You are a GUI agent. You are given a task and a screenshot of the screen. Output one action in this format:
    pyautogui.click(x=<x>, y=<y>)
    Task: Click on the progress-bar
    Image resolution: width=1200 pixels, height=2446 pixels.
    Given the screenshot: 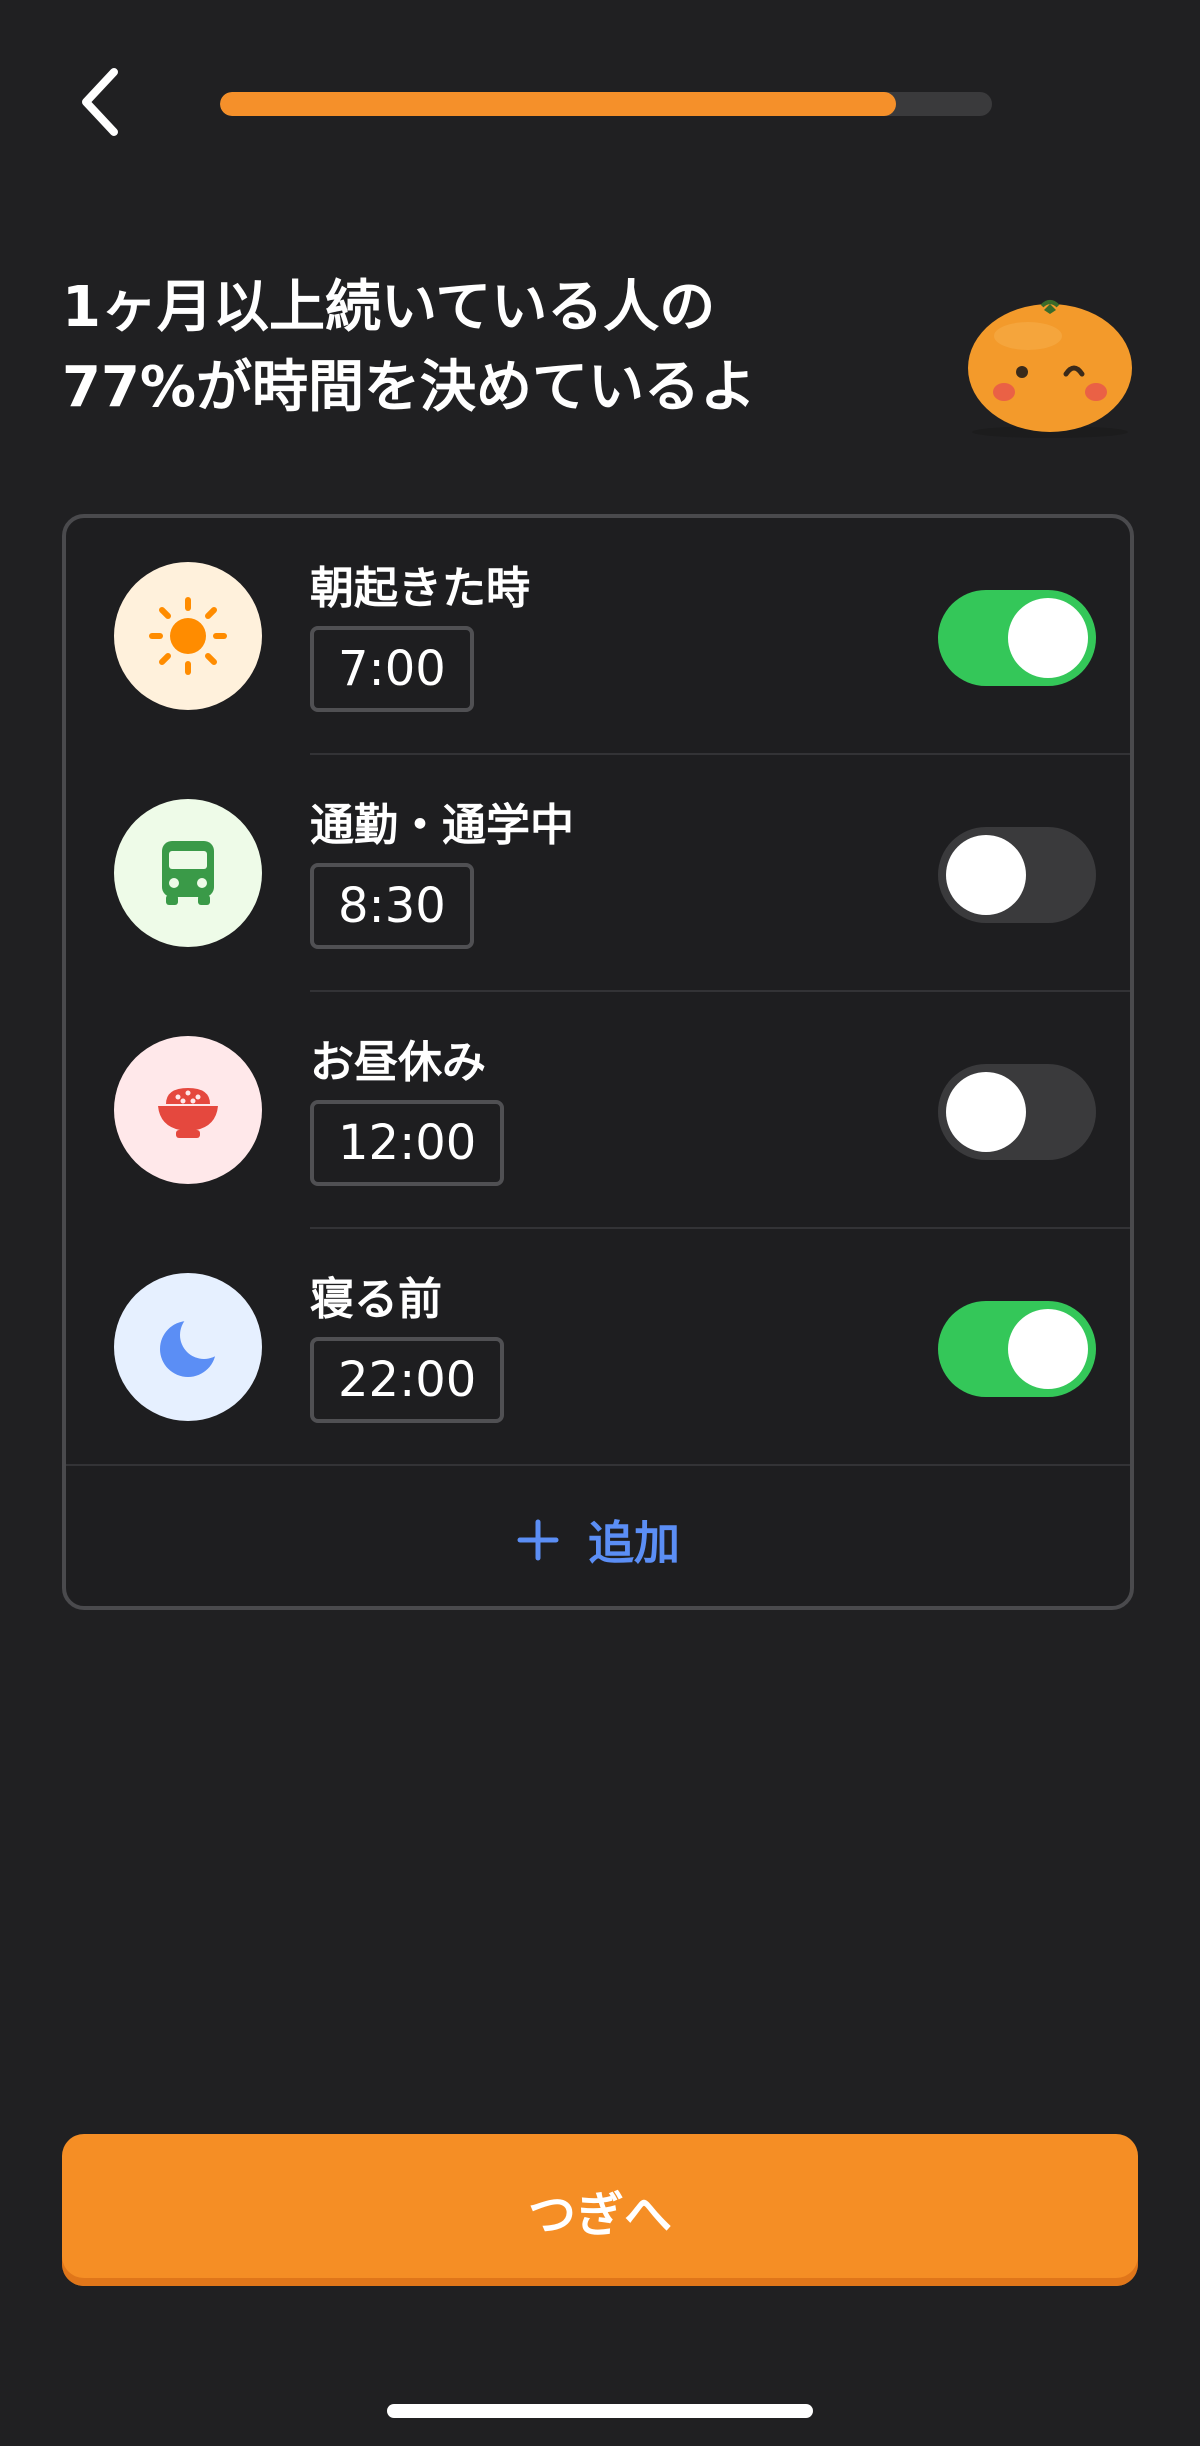 What is the action you would take?
    pyautogui.click(x=606, y=104)
    